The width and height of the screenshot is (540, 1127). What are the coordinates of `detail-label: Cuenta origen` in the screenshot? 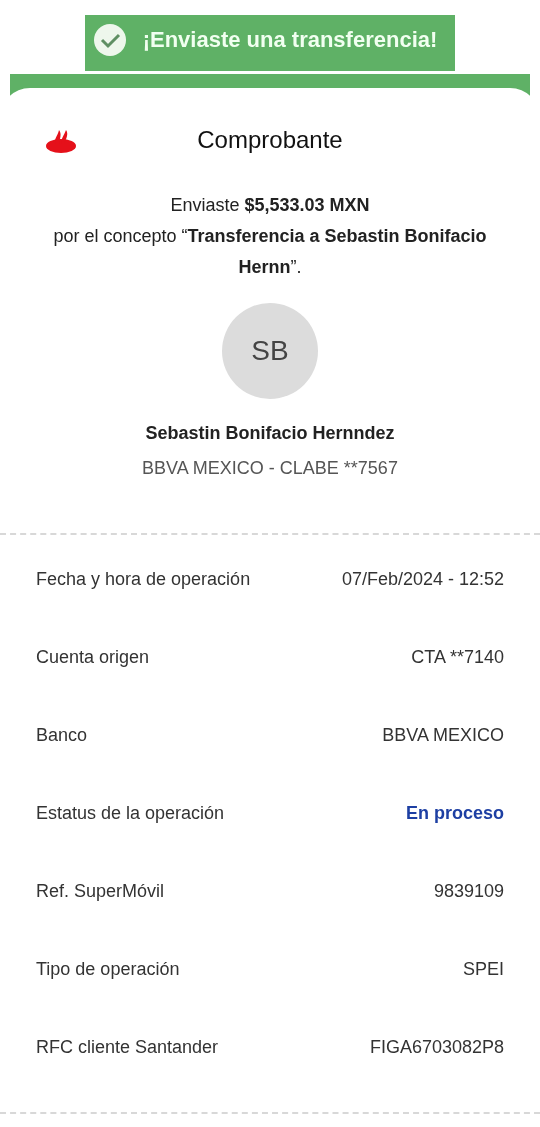 It's located at (93, 657).